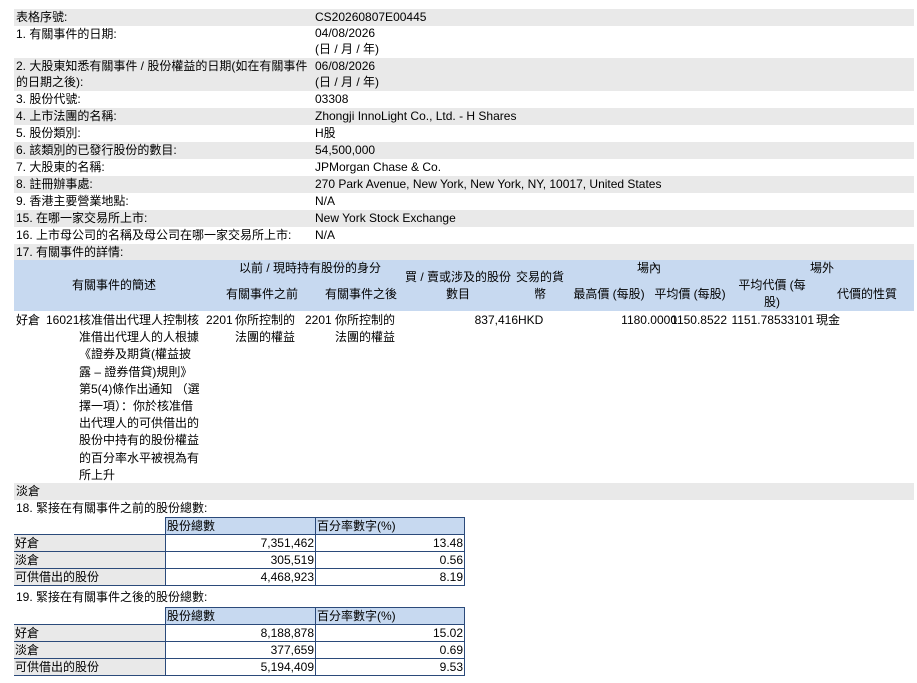  I want to click on row-shares: 7,351,462, so click(240, 543).